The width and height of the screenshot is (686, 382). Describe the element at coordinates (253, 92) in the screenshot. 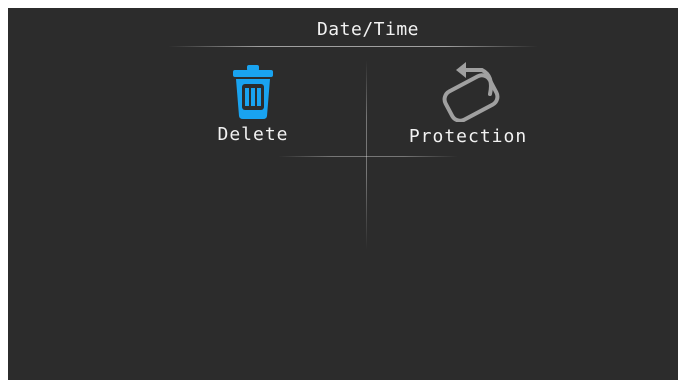

I see `trash-icon` at that location.